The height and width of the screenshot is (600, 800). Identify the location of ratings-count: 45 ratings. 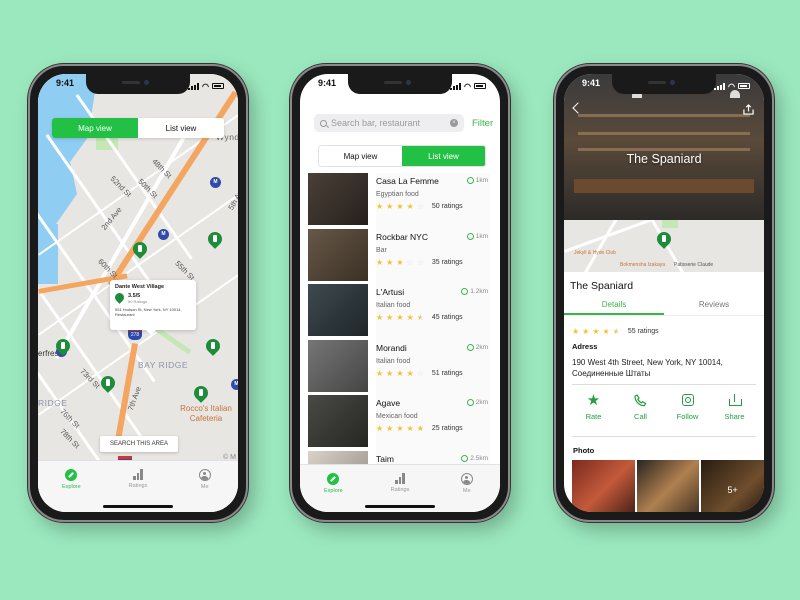
(447, 317).